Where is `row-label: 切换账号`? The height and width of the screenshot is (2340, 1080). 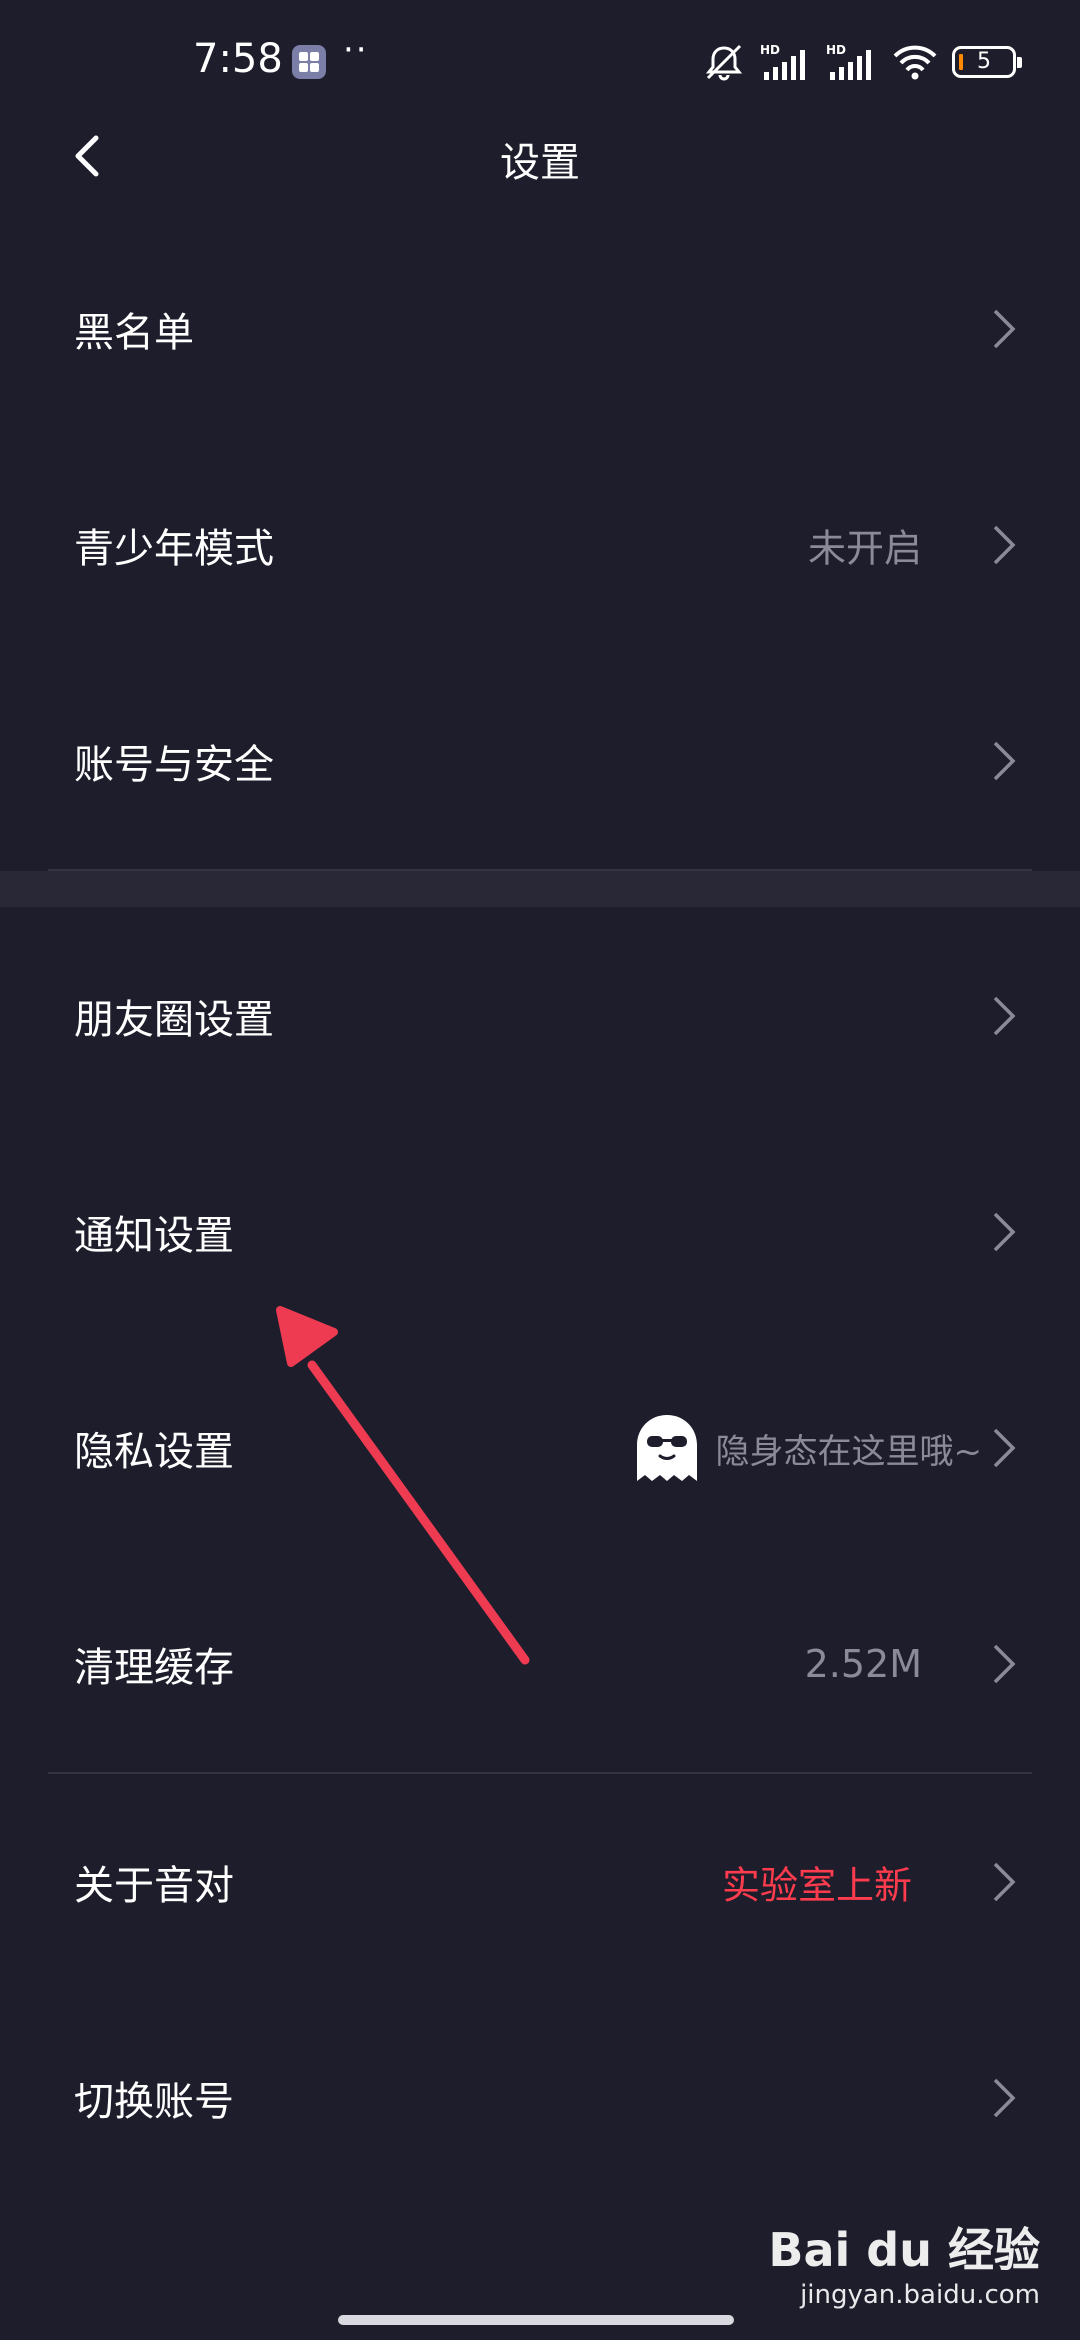
row-label: 切换账号 is located at coordinates (154, 2102).